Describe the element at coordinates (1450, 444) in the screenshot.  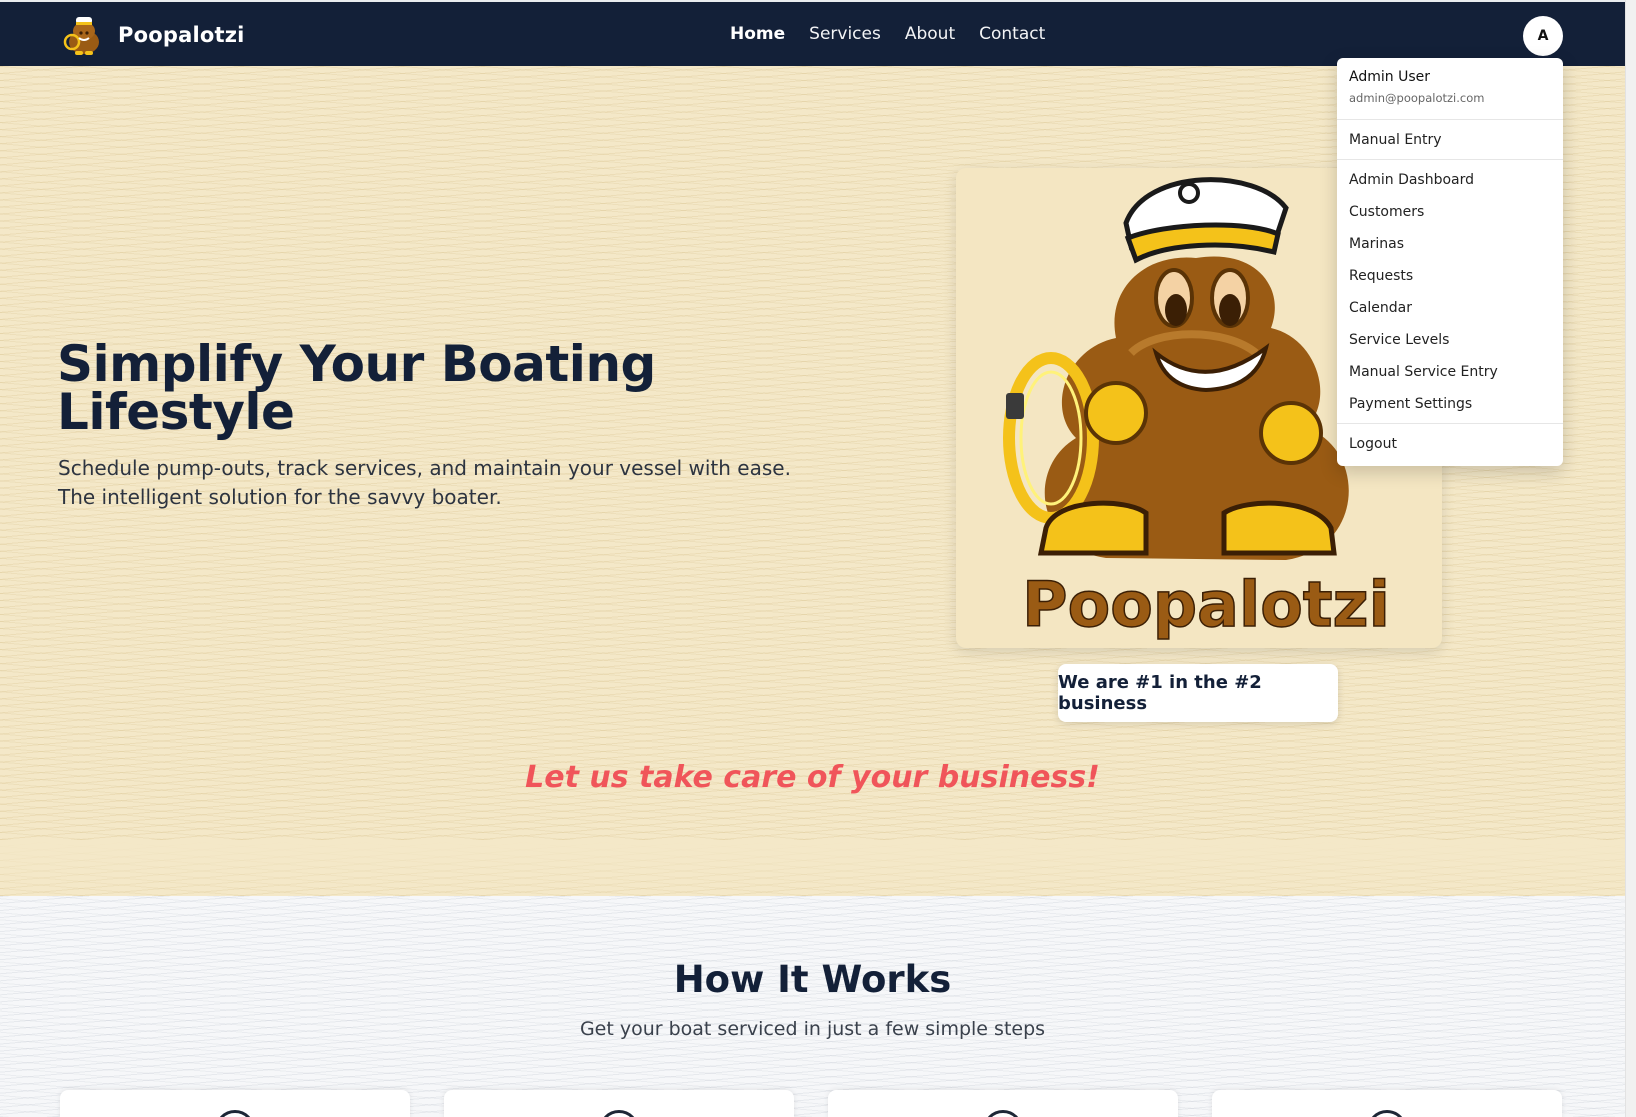
I see `menu-item-logout: Logout` at that location.